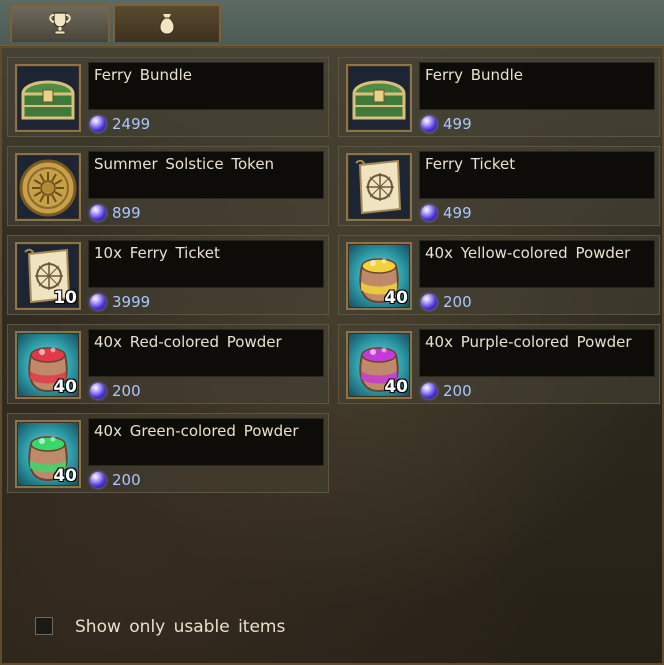  What do you see at coordinates (180, 627) in the screenshot?
I see `usable-items-label: Show only usable items` at bounding box center [180, 627].